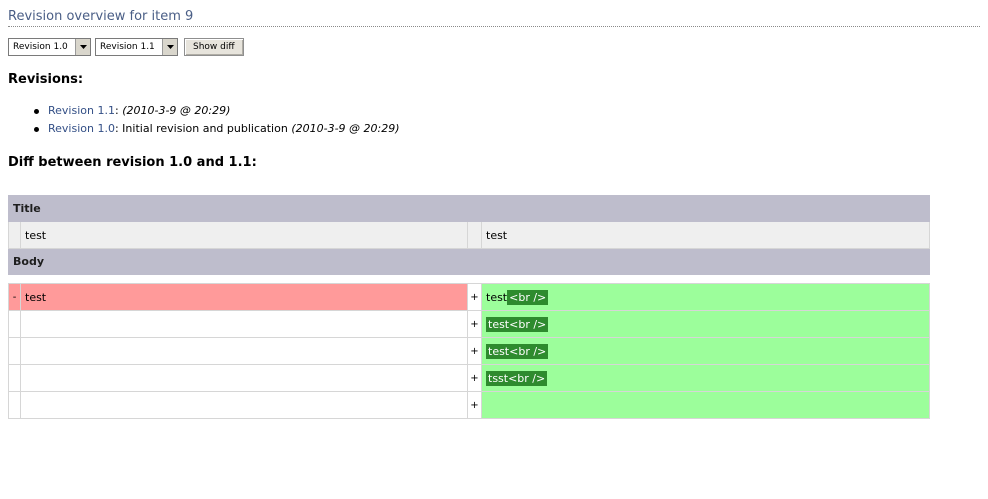 This screenshot has width=988, height=499. I want to click on page-title: Revision overview for item 9, so click(101, 16).